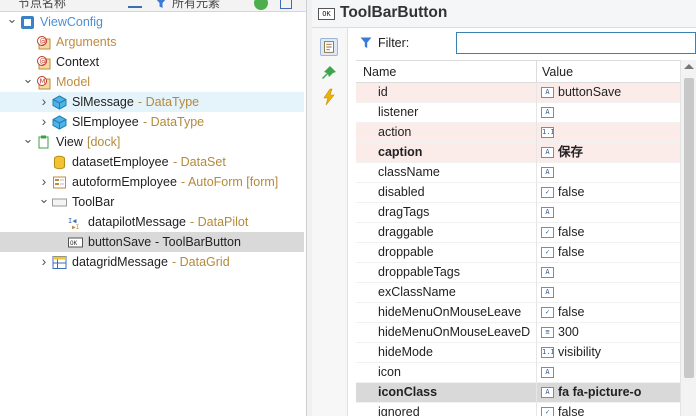 This screenshot has width=696, height=416. Describe the element at coordinates (329, 97) in the screenshot. I see `lightning-icon` at that location.